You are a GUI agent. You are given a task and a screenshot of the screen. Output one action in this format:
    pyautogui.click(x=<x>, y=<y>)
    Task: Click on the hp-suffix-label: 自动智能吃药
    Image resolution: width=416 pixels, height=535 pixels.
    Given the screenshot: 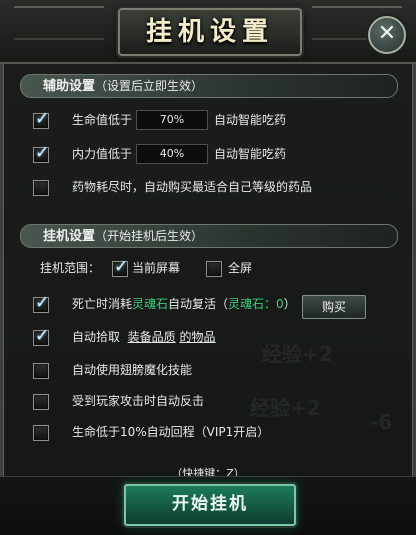 What is the action you would take?
    pyautogui.click(x=250, y=120)
    